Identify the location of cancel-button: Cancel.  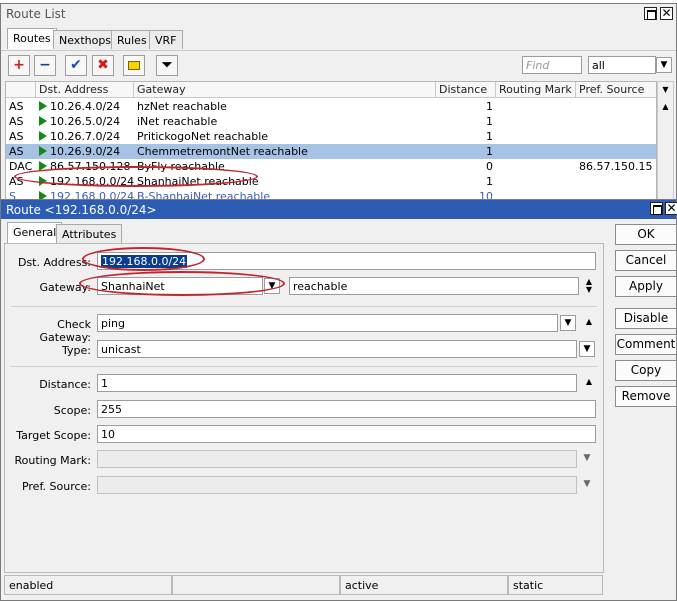
(646, 260).